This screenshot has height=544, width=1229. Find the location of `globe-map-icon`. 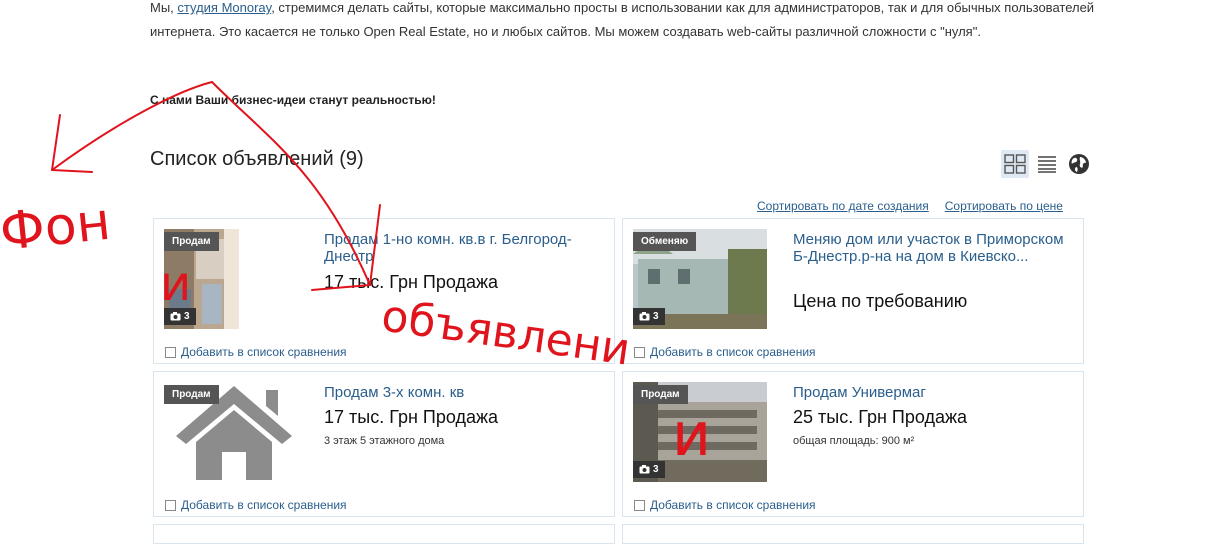

globe-map-icon is located at coordinates (1079, 164).